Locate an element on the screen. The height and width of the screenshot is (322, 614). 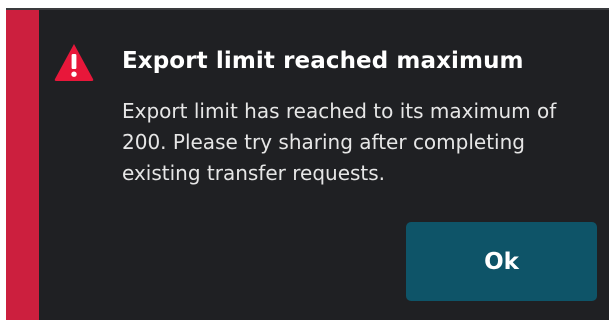
error-accent-bar is located at coordinates (22, 165).